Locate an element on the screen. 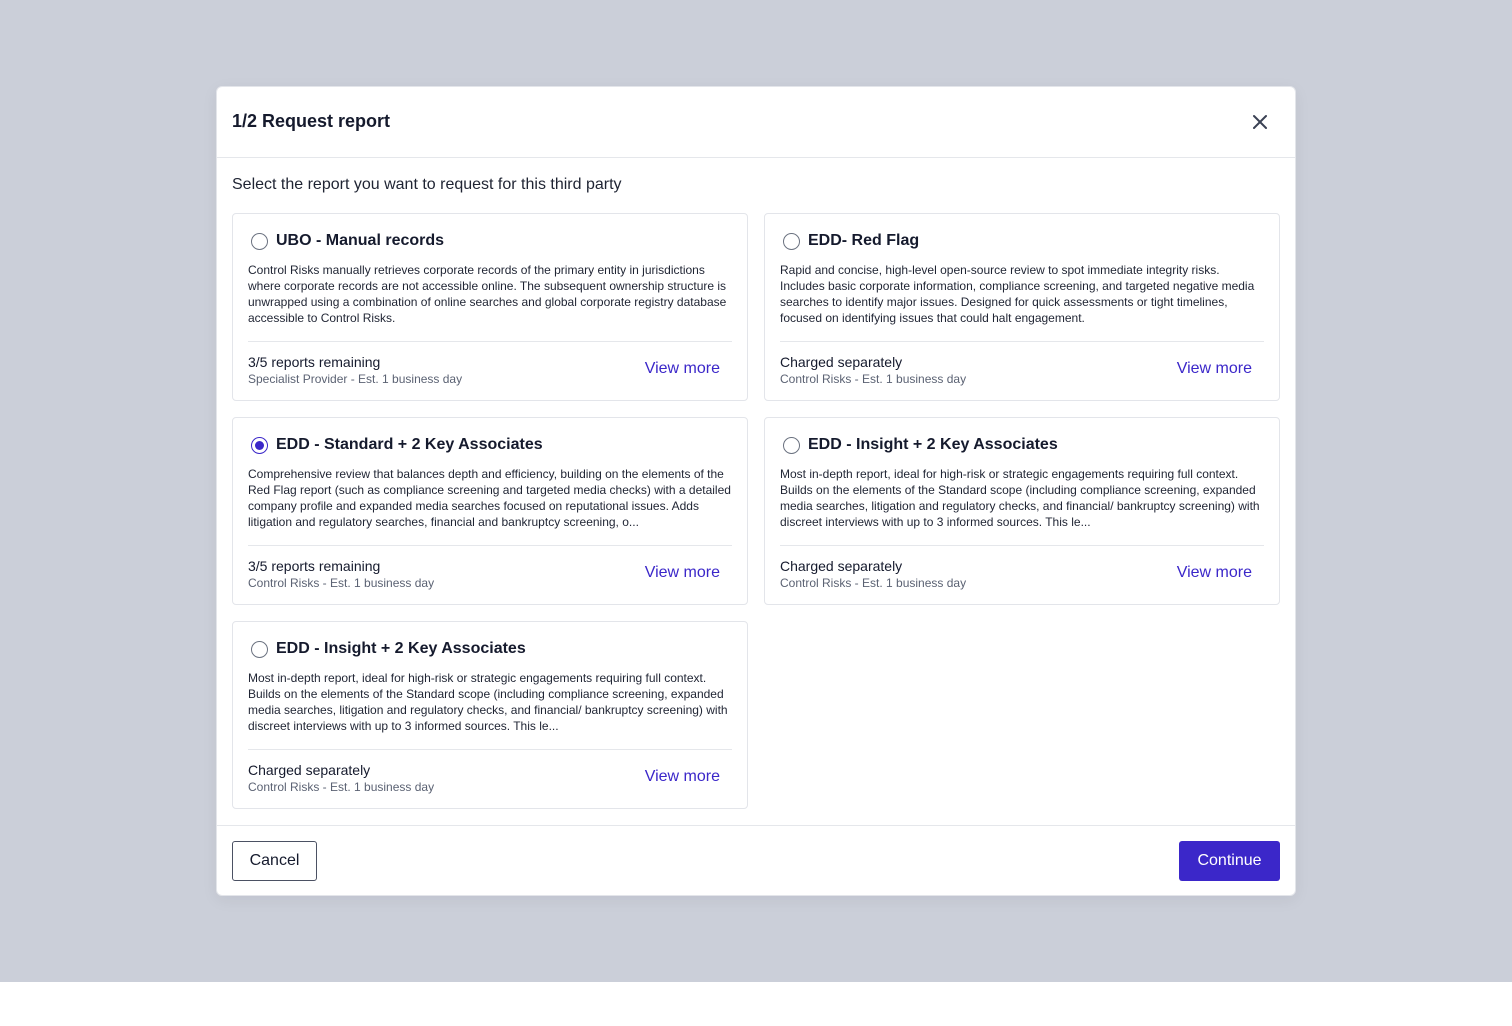 The width and height of the screenshot is (1512, 1026). report-radio-selected is located at coordinates (259, 445).